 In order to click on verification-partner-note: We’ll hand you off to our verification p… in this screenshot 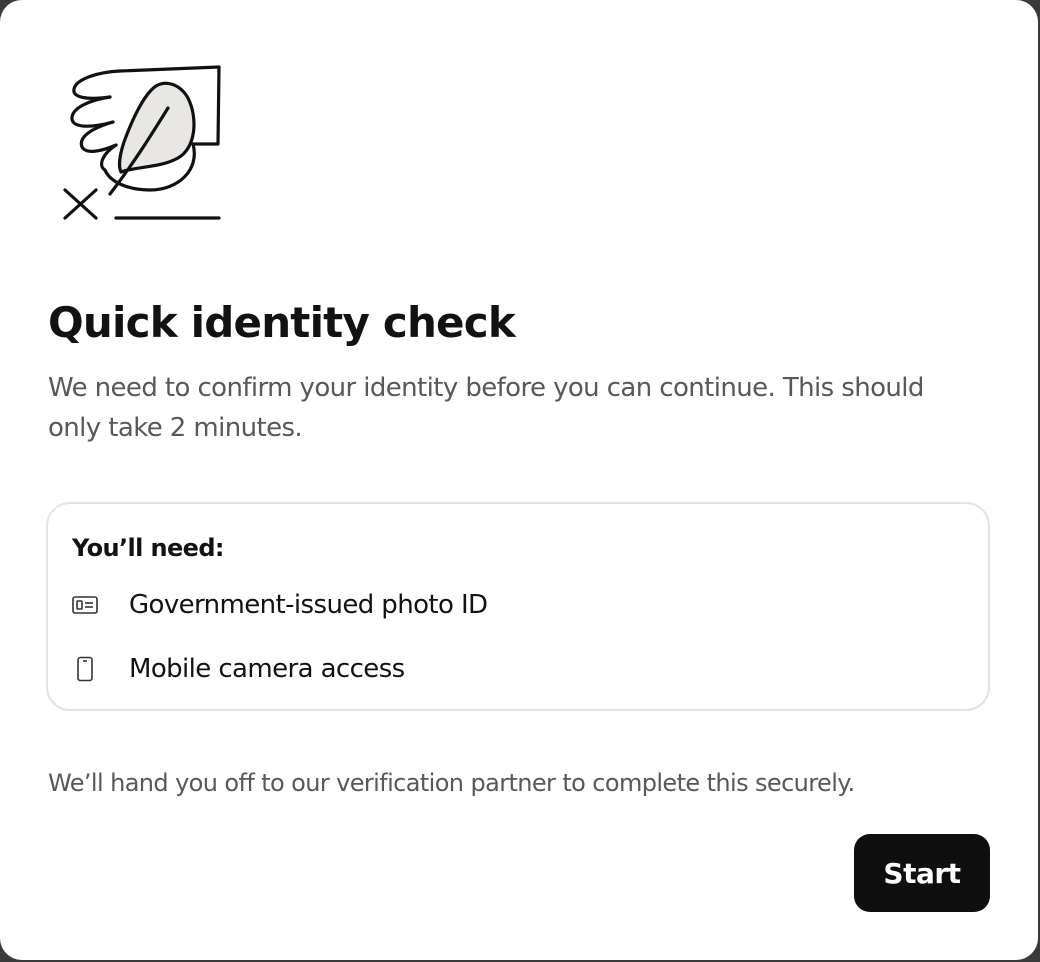, I will do `click(451, 783)`.